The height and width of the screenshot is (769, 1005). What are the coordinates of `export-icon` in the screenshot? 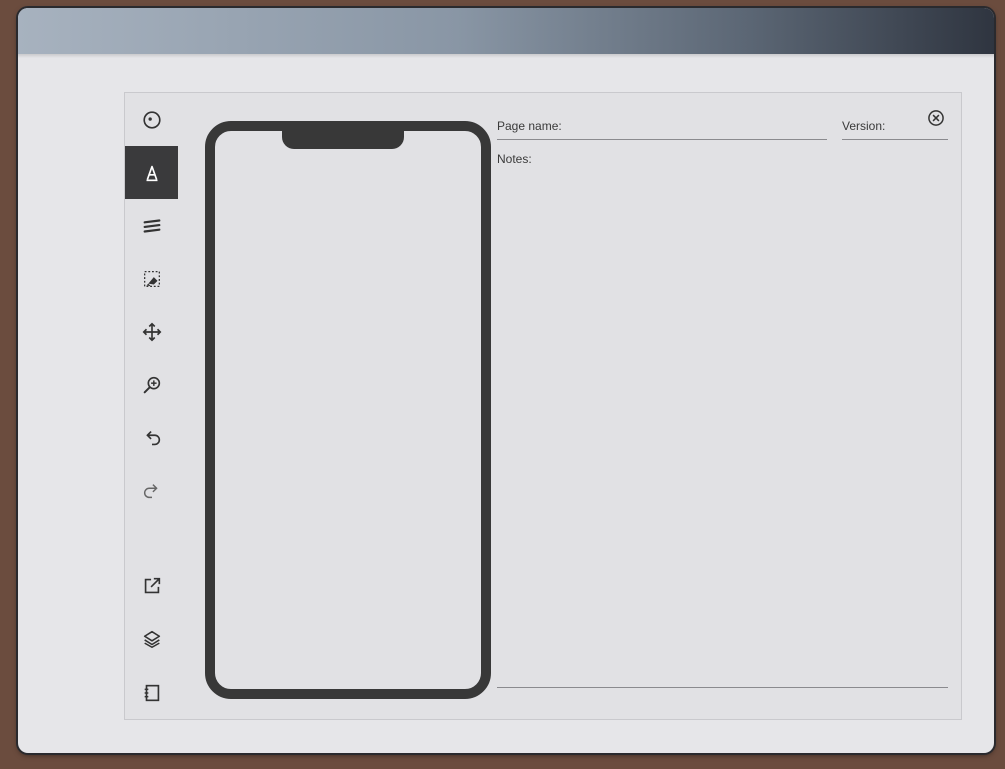 It's located at (152, 585).